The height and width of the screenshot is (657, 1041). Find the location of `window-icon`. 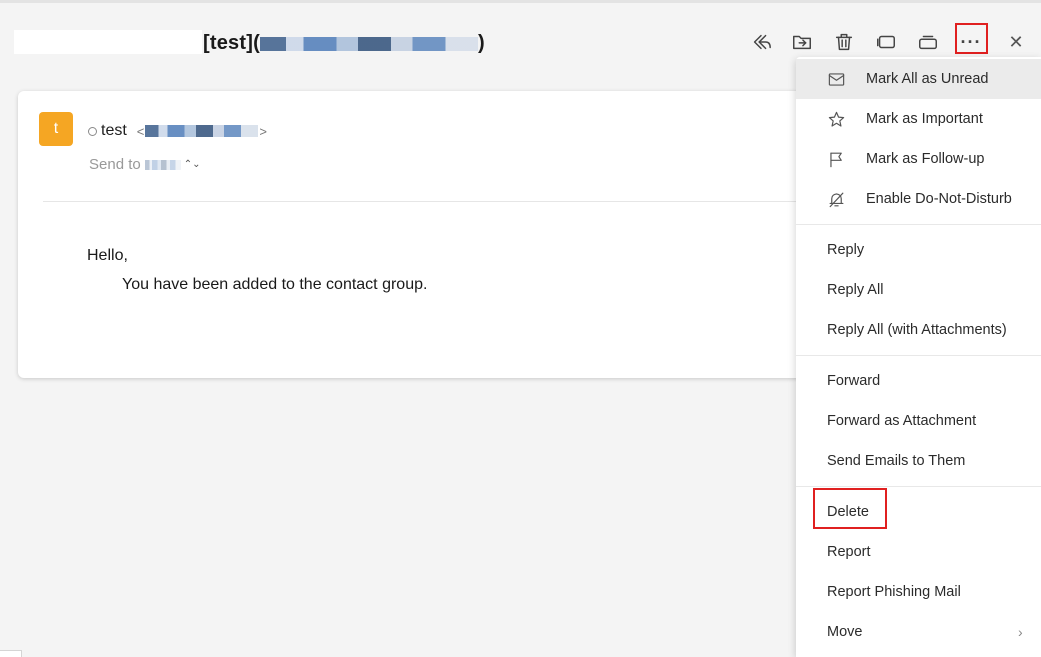

window-icon is located at coordinates (886, 42).